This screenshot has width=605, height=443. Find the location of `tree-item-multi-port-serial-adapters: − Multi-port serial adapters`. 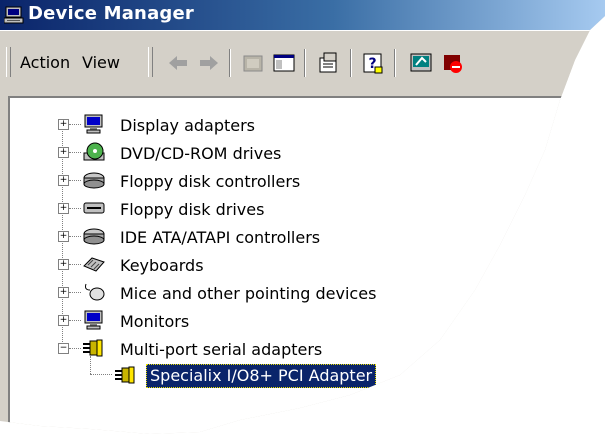

tree-item-multi-port-serial-adapters: − Multi-port serial adapters is located at coordinates (248, 350).